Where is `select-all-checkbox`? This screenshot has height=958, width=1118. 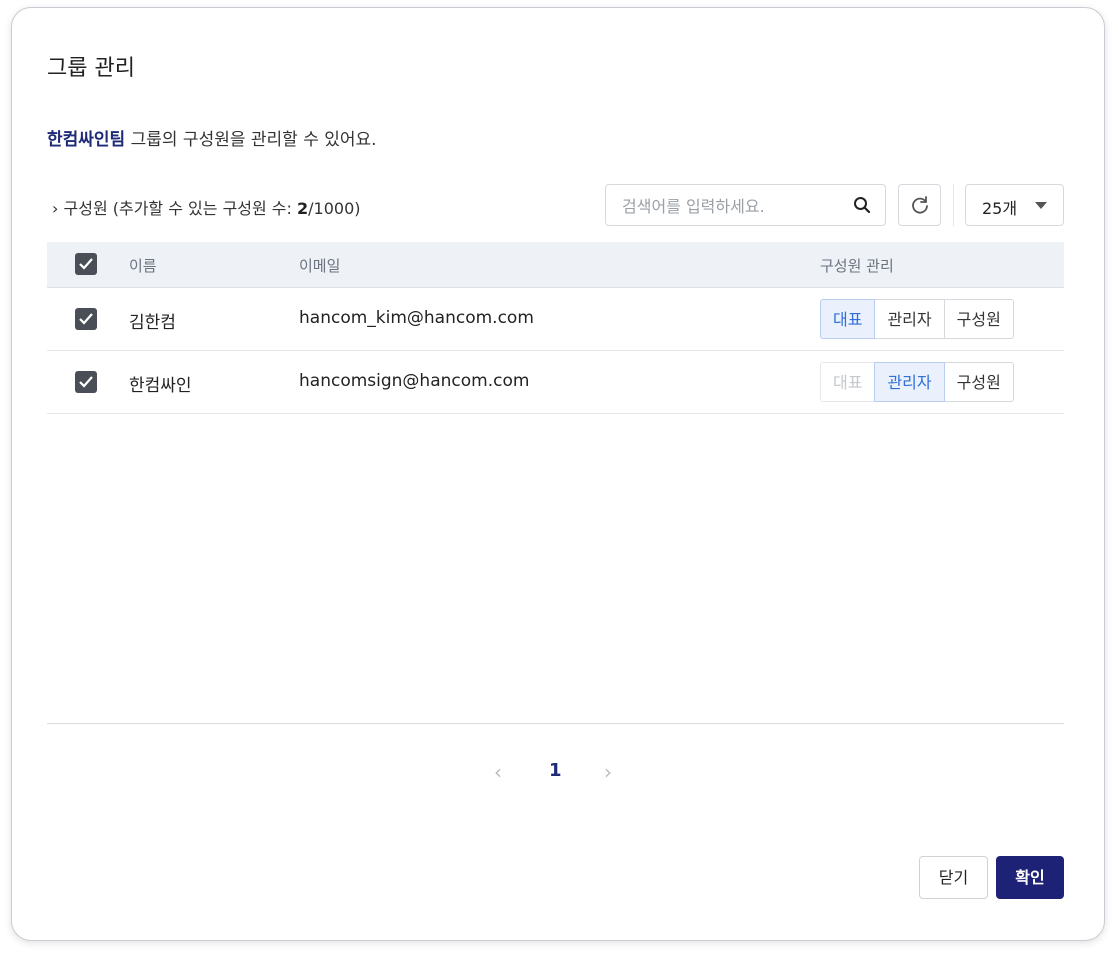
select-all-checkbox is located at coordinates (86, 264).